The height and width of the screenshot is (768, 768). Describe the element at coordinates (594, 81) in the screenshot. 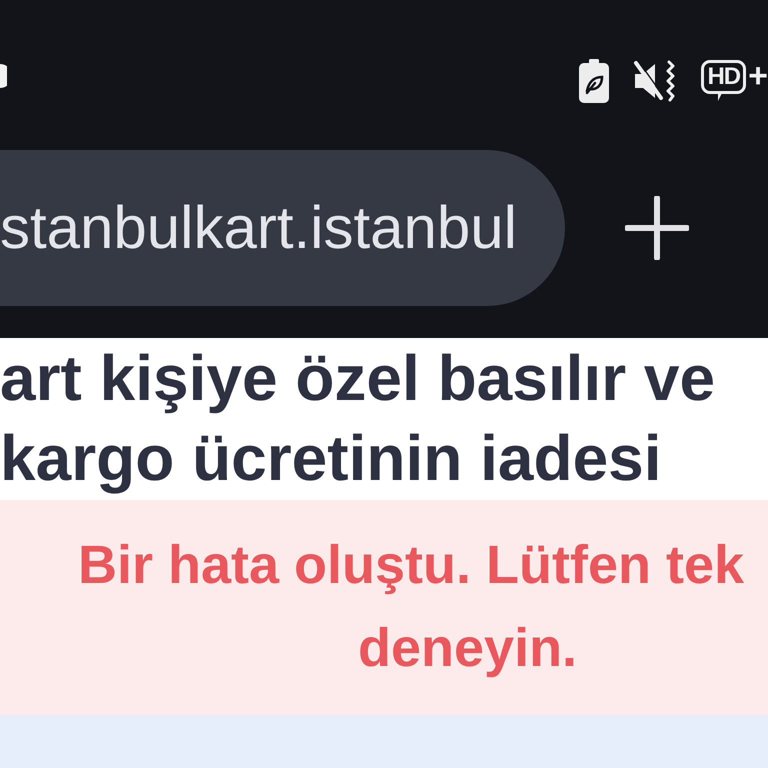

I see `battery-leaf-icon` at that location.